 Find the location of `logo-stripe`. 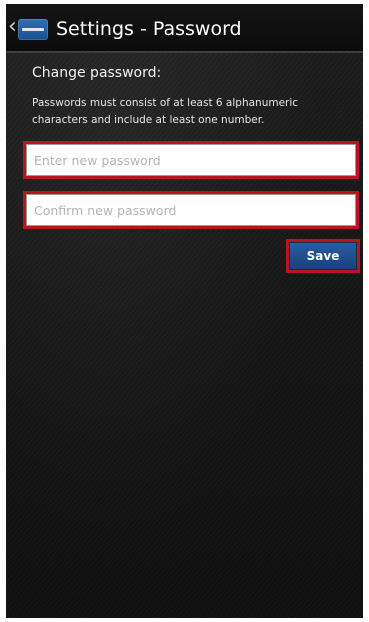

logo-stripe is located at coordinates (33, 29).